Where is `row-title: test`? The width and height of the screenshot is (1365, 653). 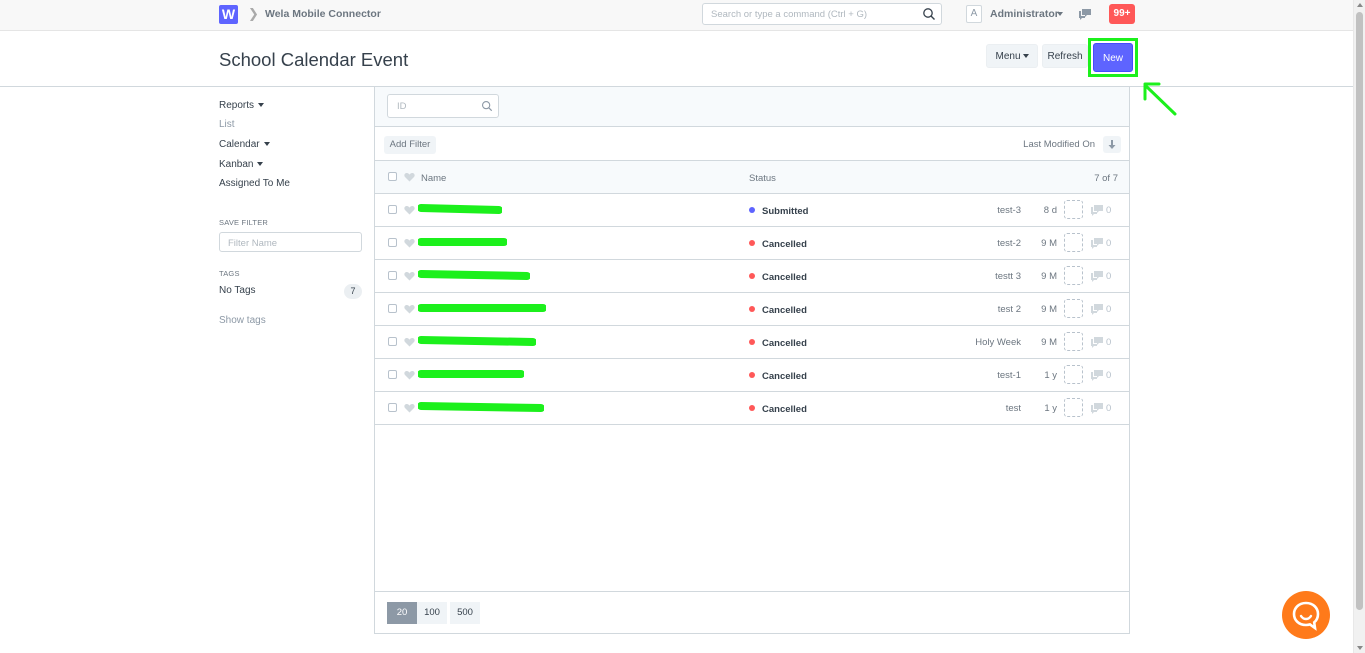
row-title: test is located at coordinates (1013, 408).